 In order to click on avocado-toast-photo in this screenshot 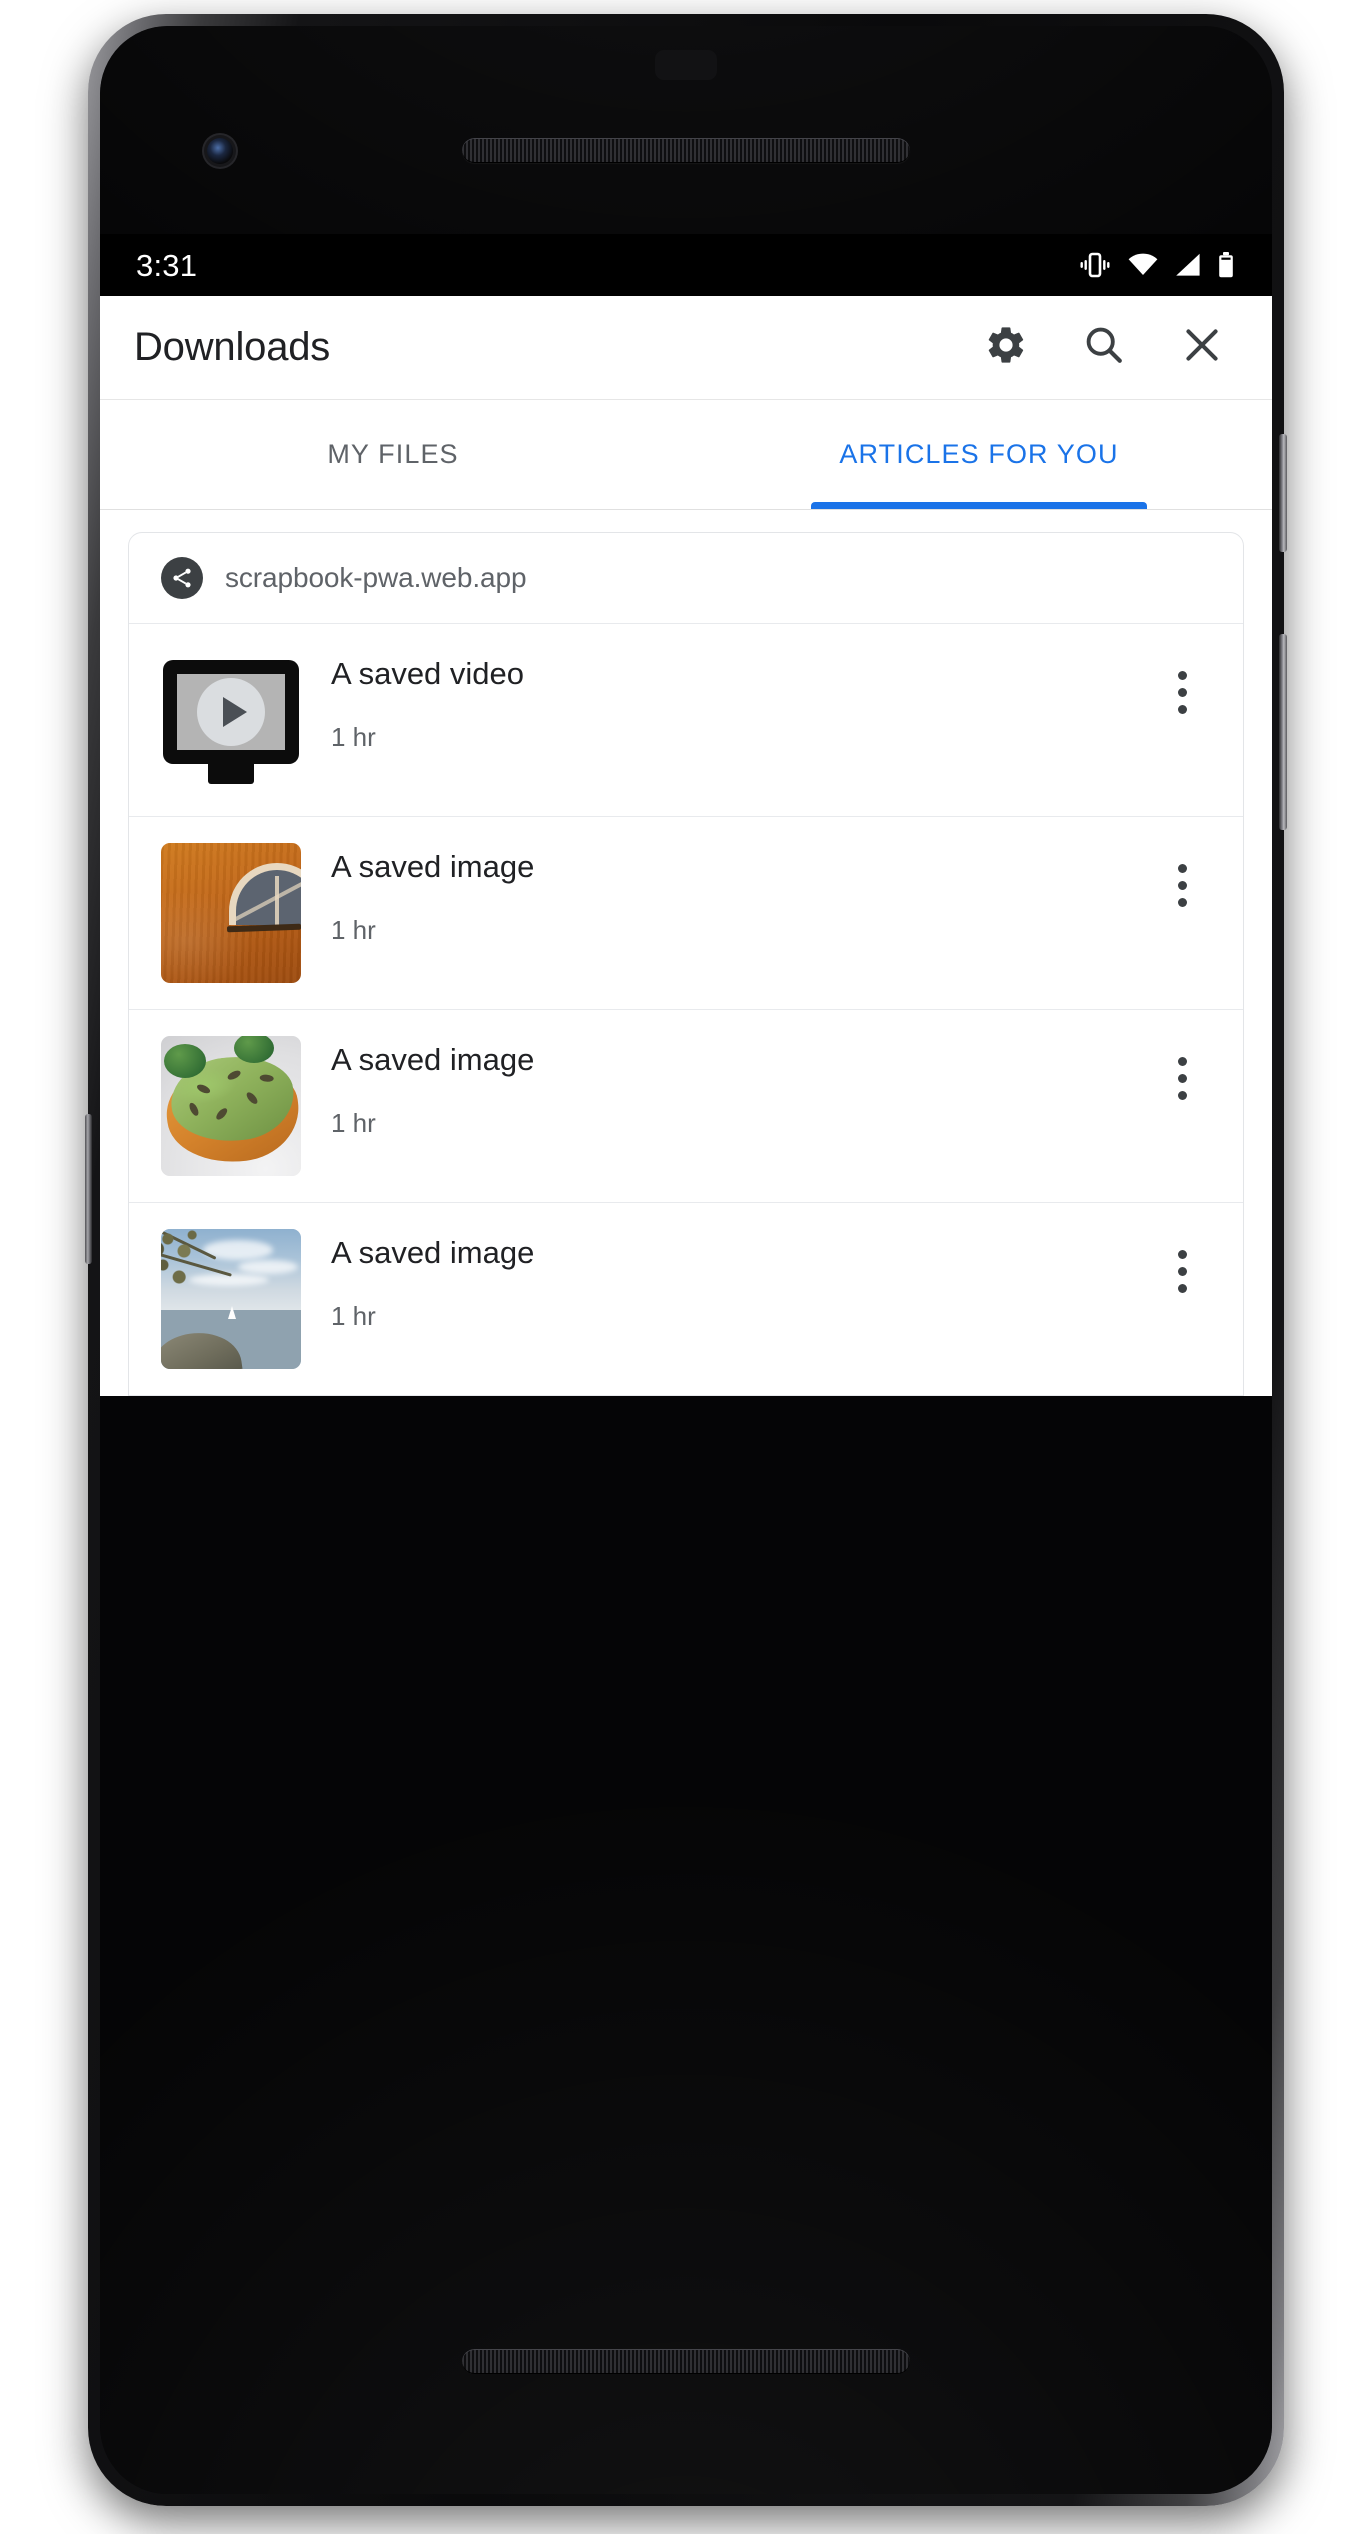, I will do `click(231, 1106)`.